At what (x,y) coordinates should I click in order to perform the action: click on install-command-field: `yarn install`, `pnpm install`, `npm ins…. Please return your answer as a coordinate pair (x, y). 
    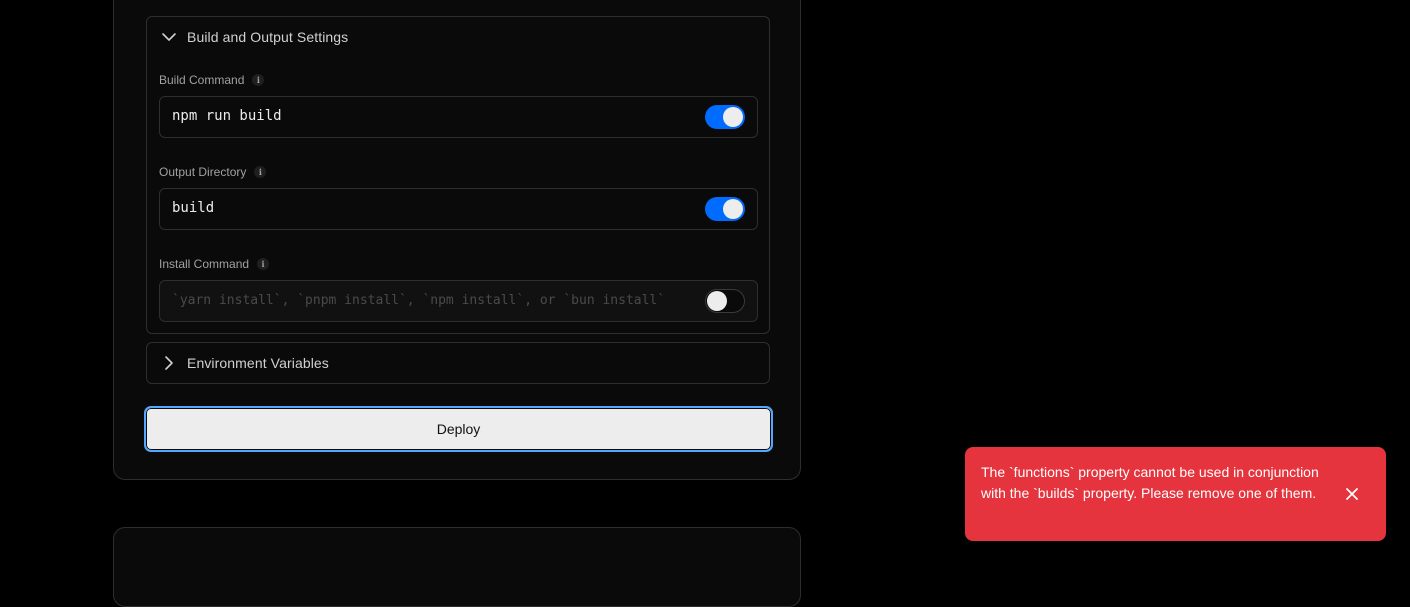
    Looking at the image, I should click on (458, 301).